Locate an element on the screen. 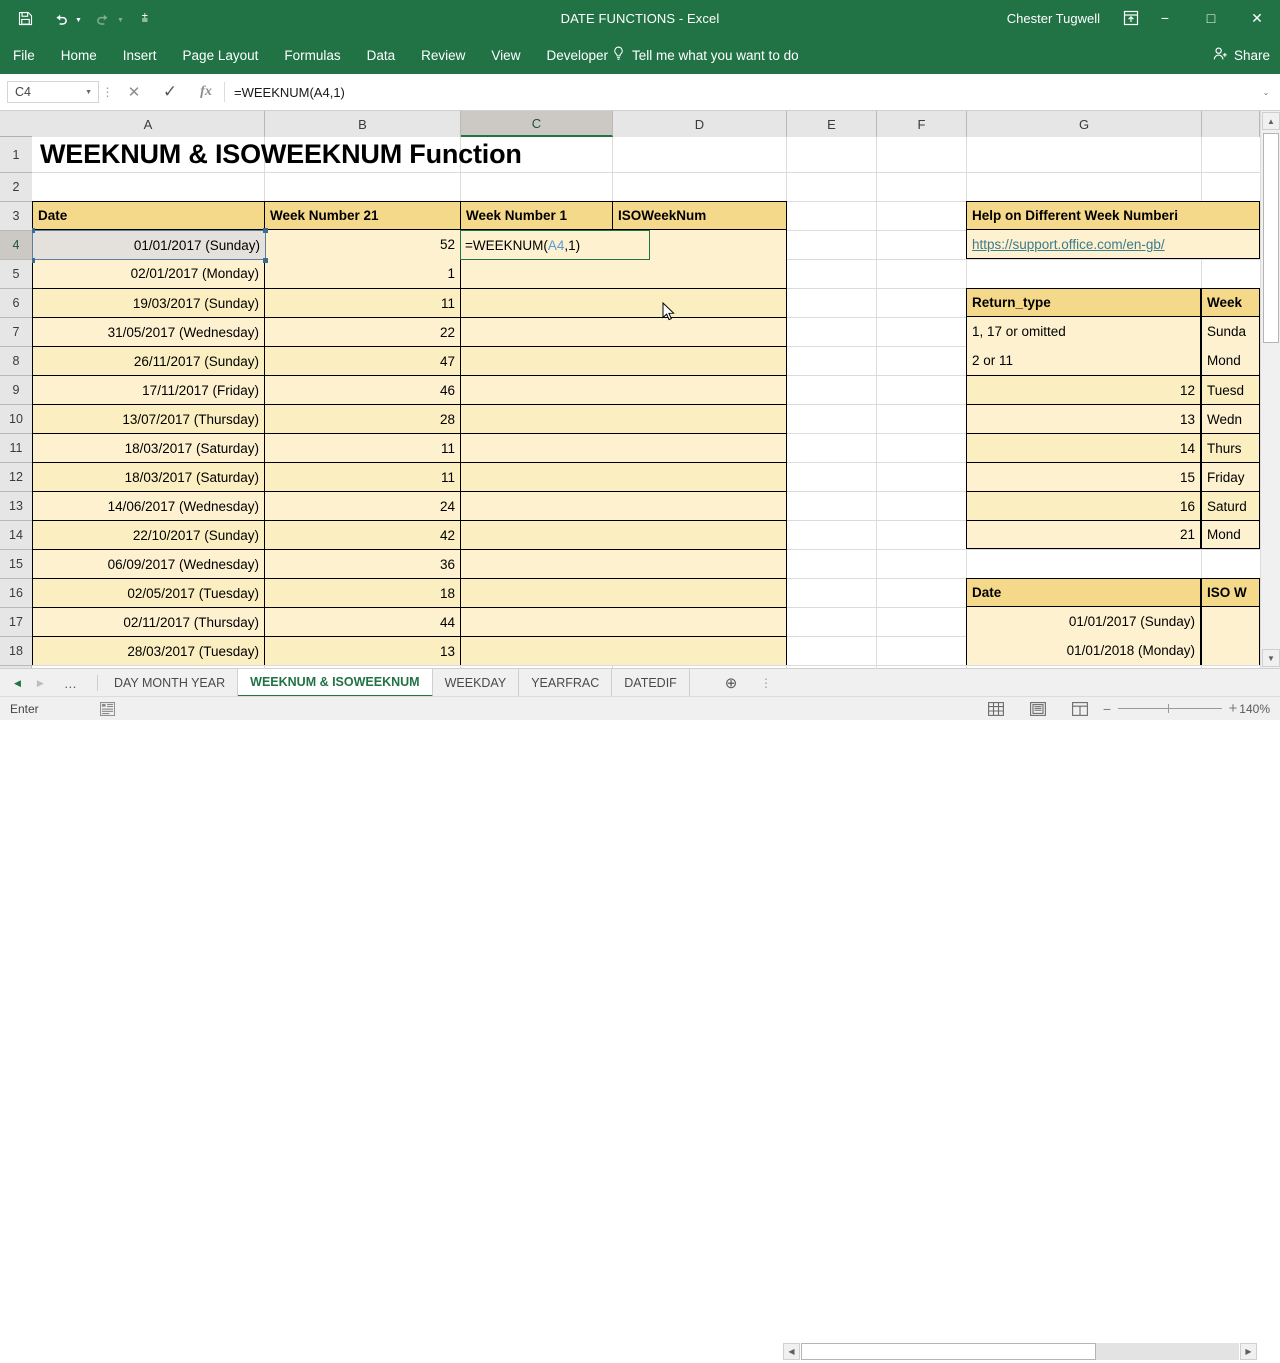  selection-handle-tr is located at coordinates (265, 230).